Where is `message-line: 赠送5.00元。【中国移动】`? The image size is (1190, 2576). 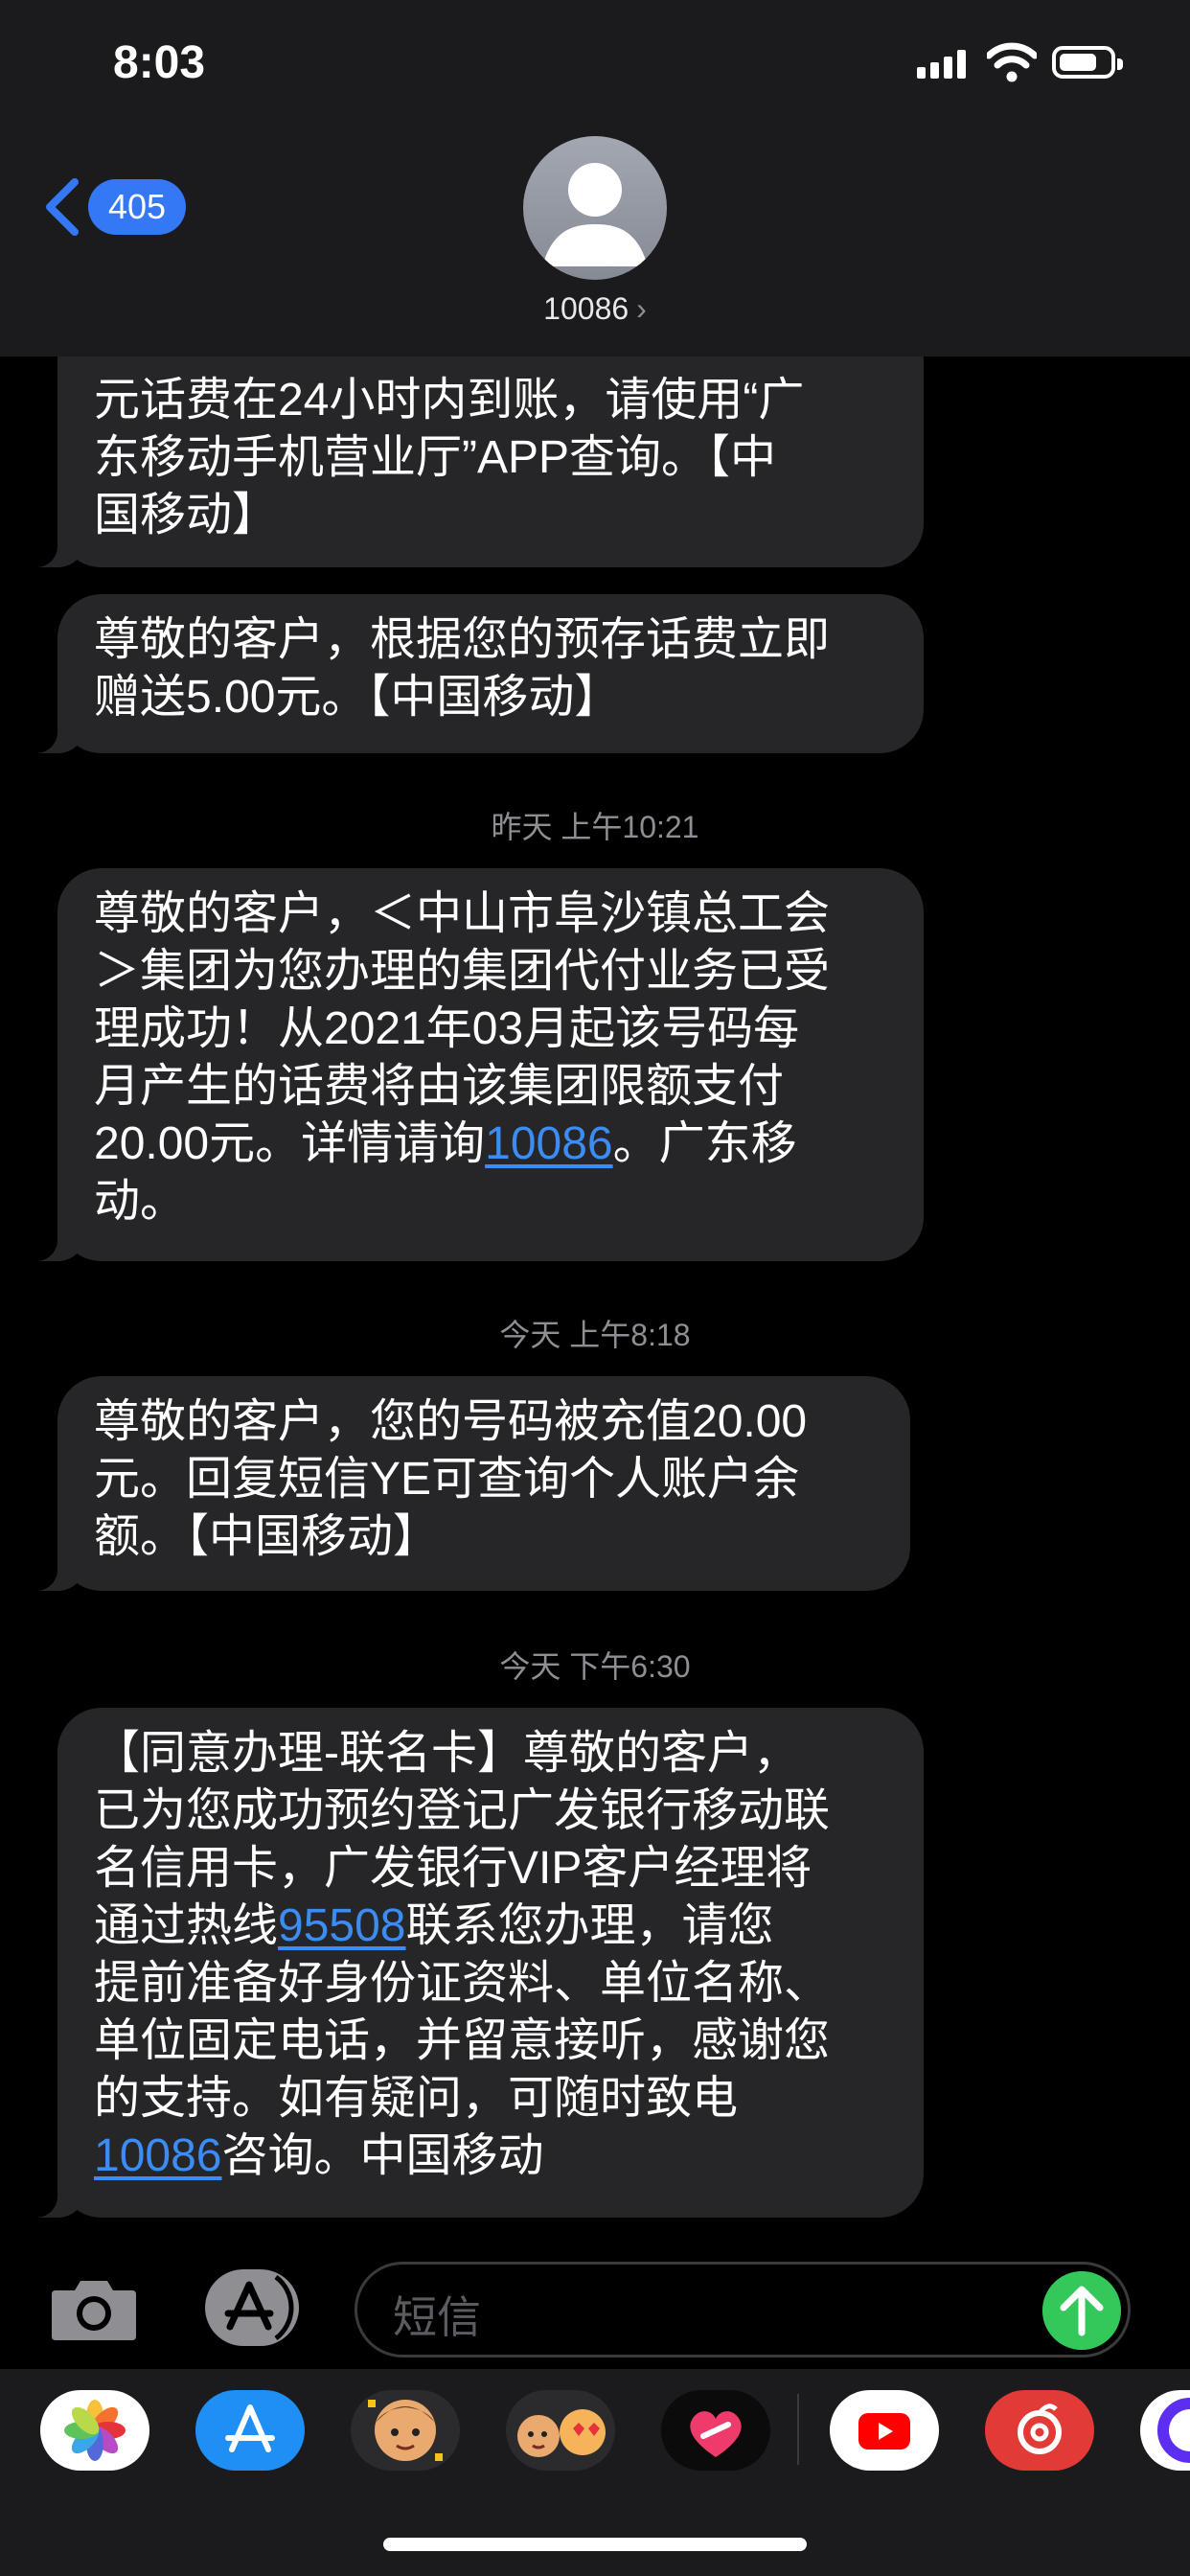 message-line: 赠送5.00元。【中国移动】 is located at coordinates (358, 697).